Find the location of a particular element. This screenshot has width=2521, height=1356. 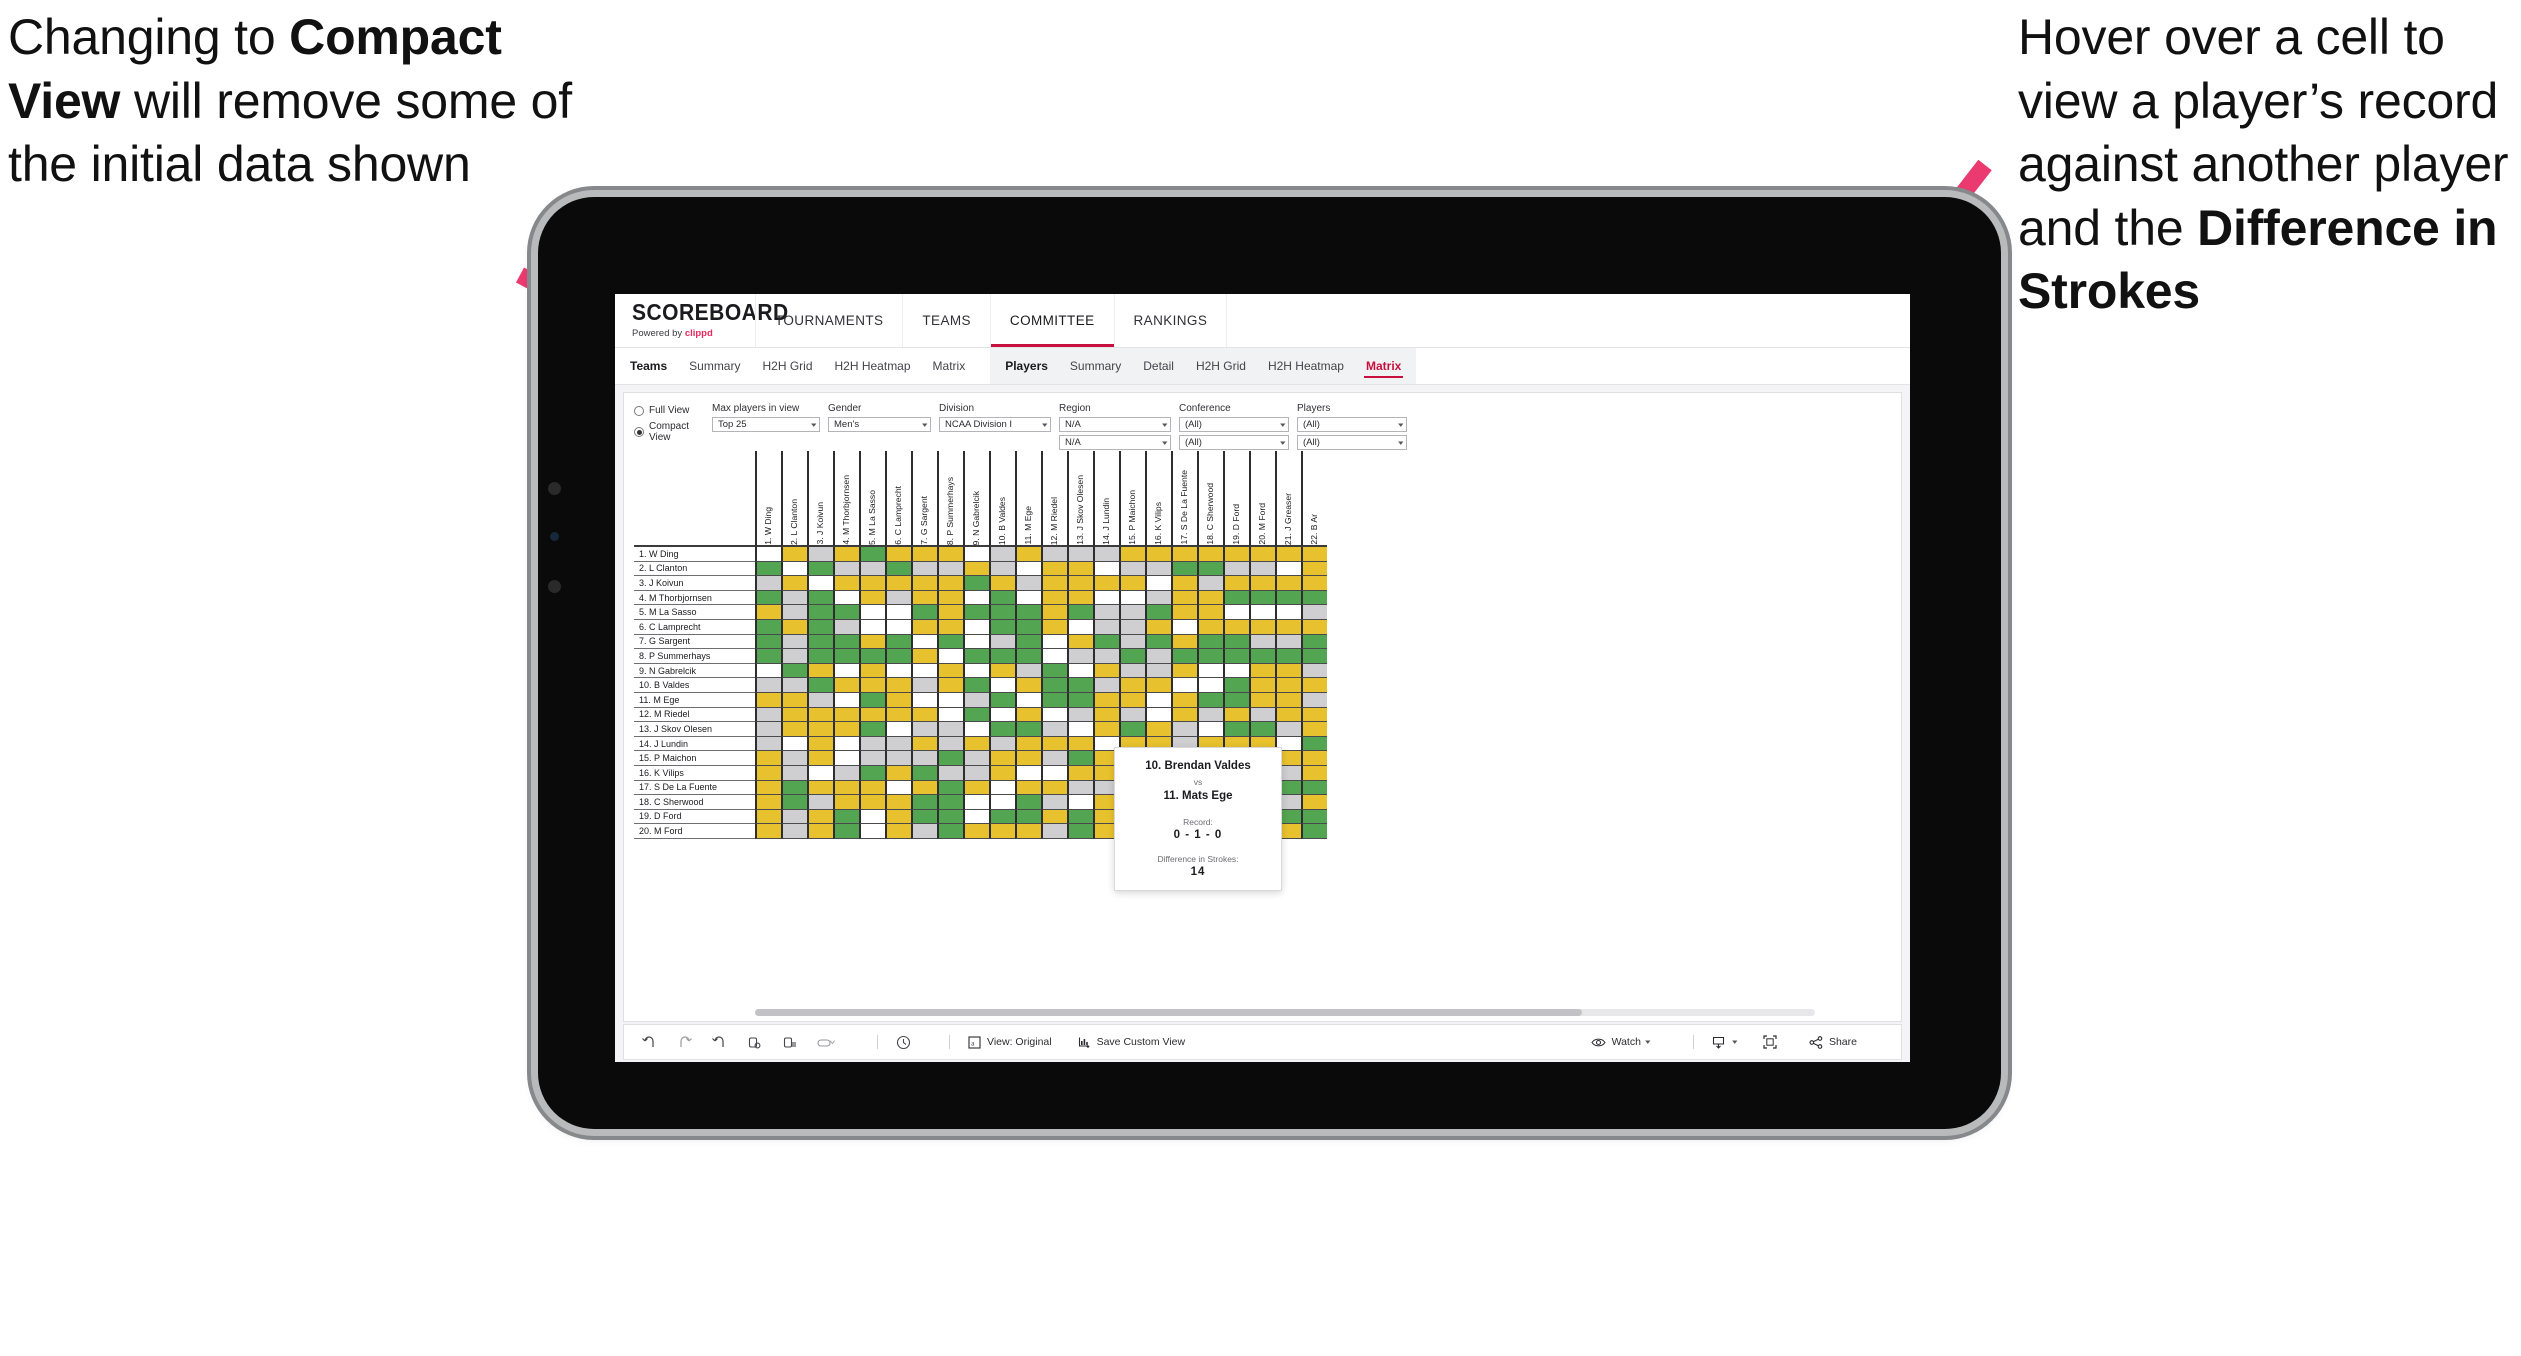

matrix-col-header: 9. N Gabrelcik is located at coordinates (976, 499).